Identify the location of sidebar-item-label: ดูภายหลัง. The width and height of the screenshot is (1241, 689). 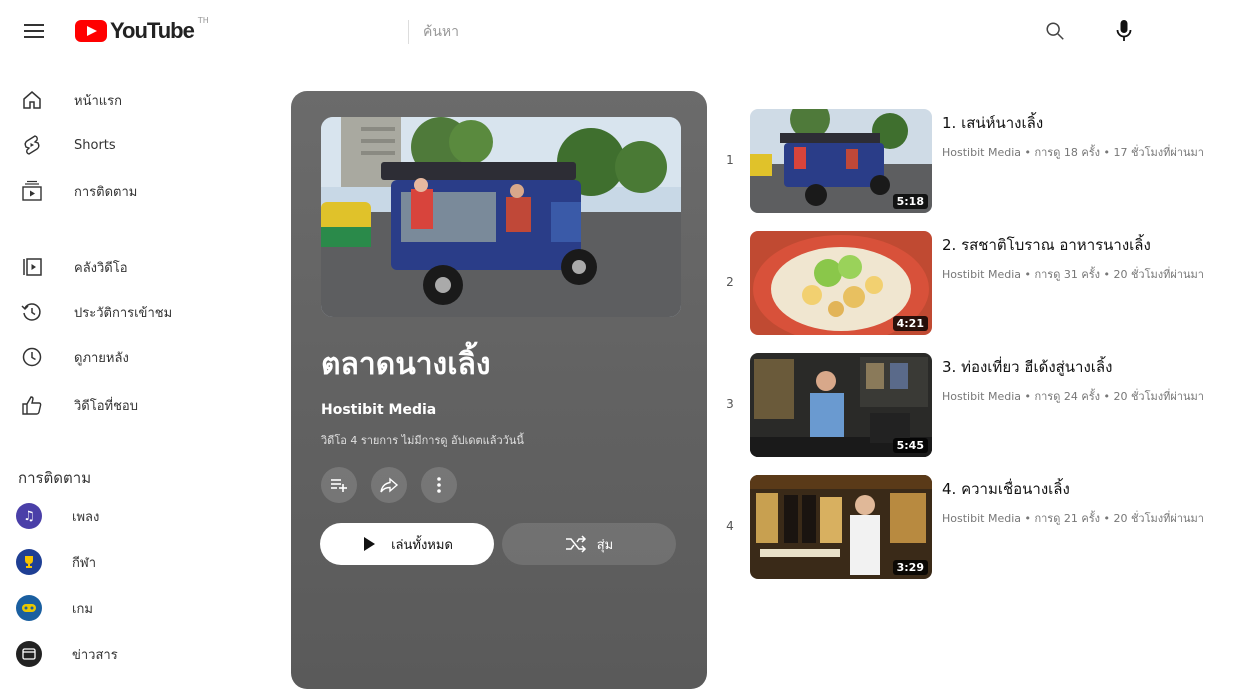
(101, 358).